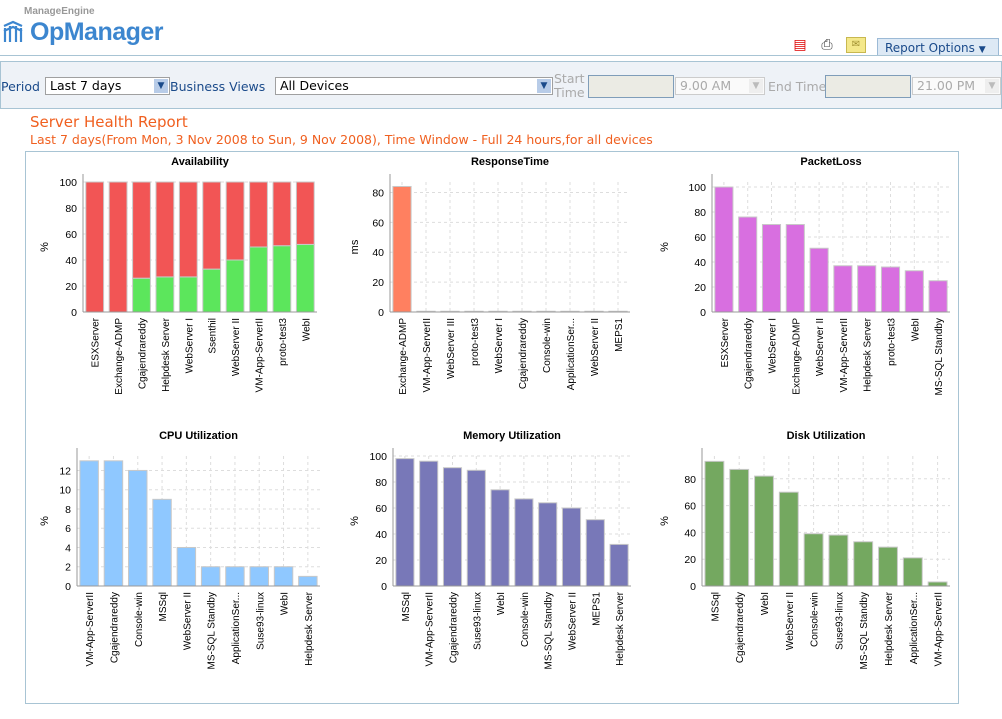 The height and width of the screenshot is (719, 1002). Describe the element at coordinates (314, 85) in the screenshot. I see `business-views-value: All Devices` at that location.